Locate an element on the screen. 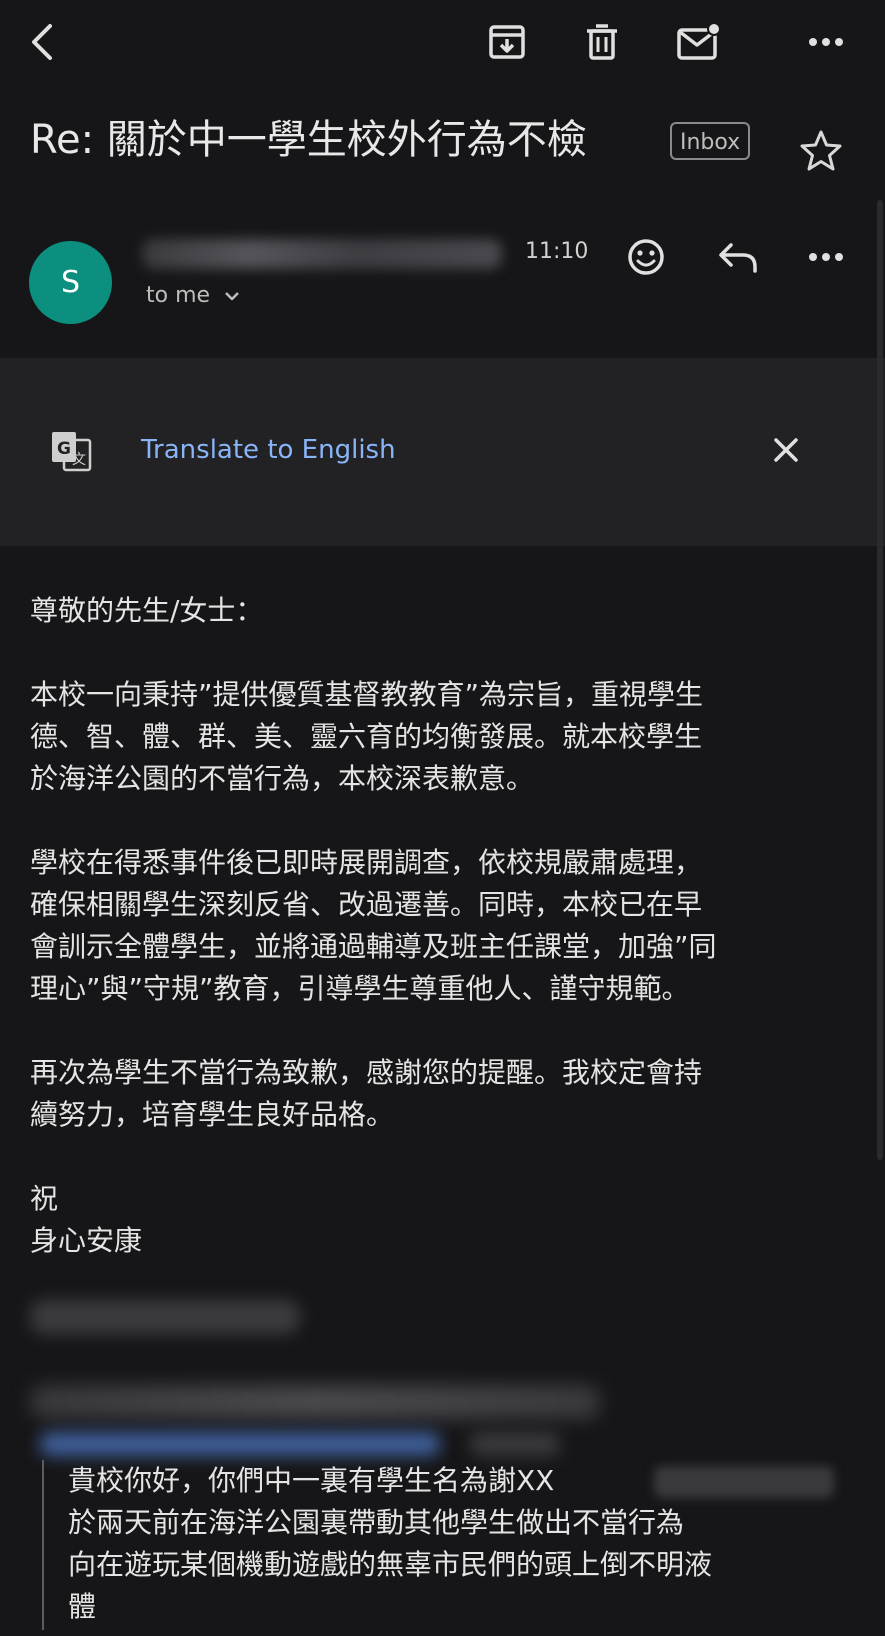  translate-icon: G 文 is located at coordinates (71, 451).